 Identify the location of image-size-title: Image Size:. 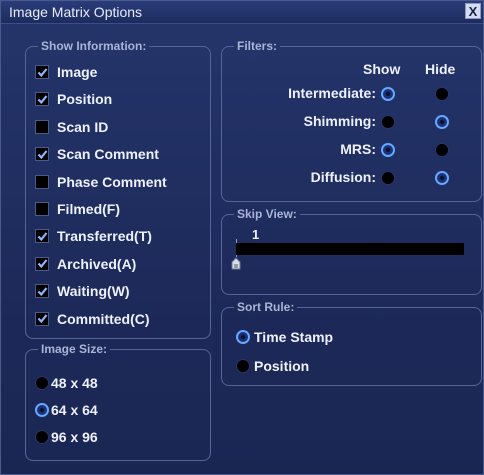
(74, 349).